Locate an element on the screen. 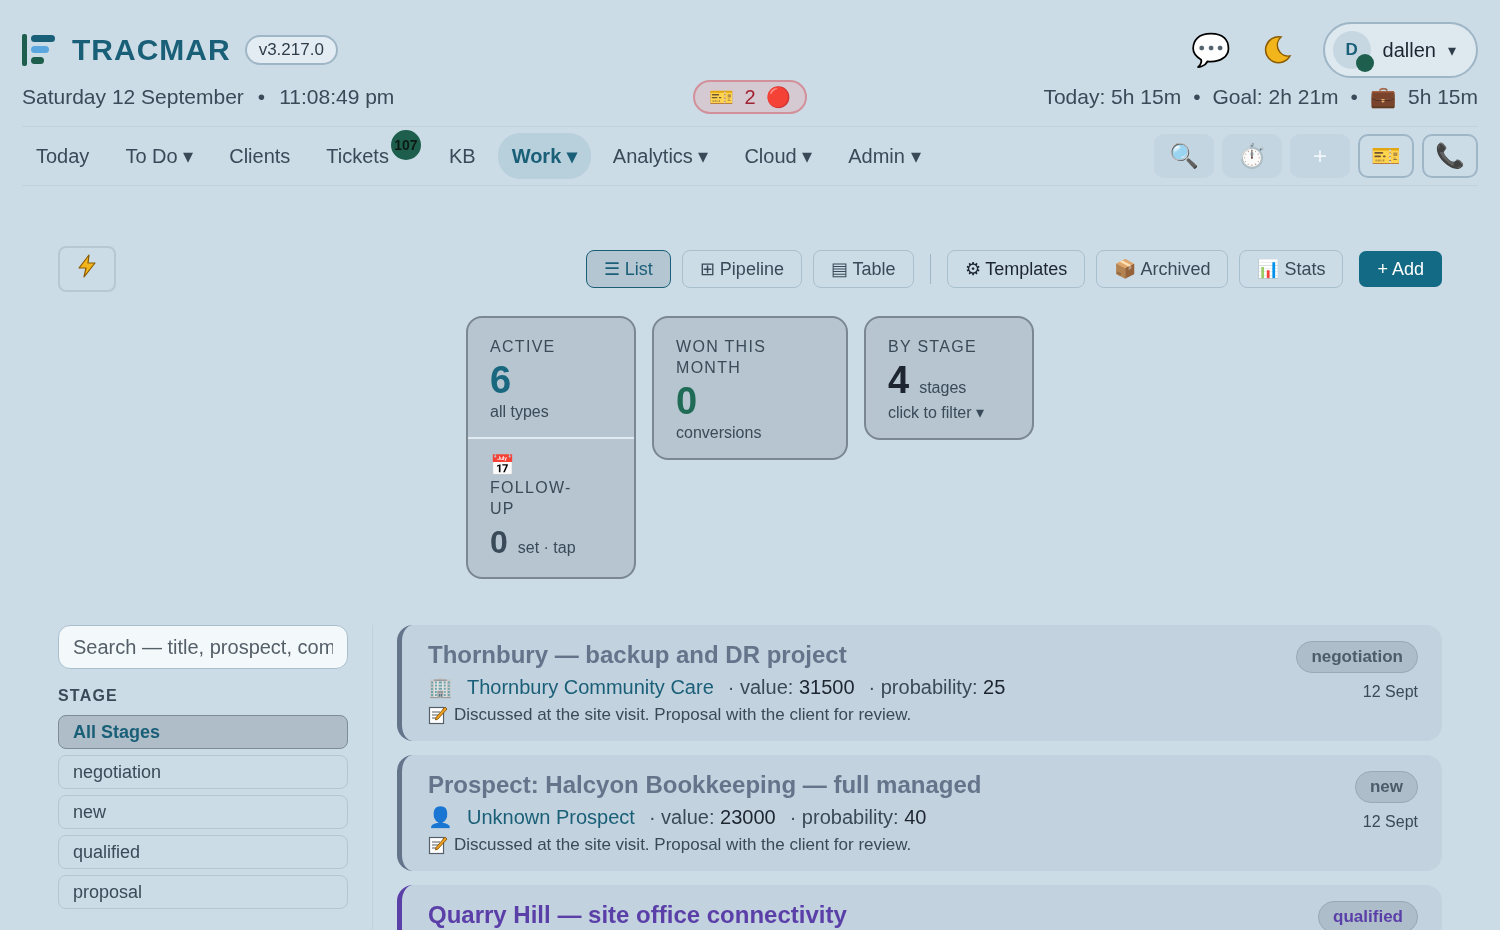 The height and width of the screenshot is (930, 1500). view-tab: ▤ Table is located at coordinates (863, 269).